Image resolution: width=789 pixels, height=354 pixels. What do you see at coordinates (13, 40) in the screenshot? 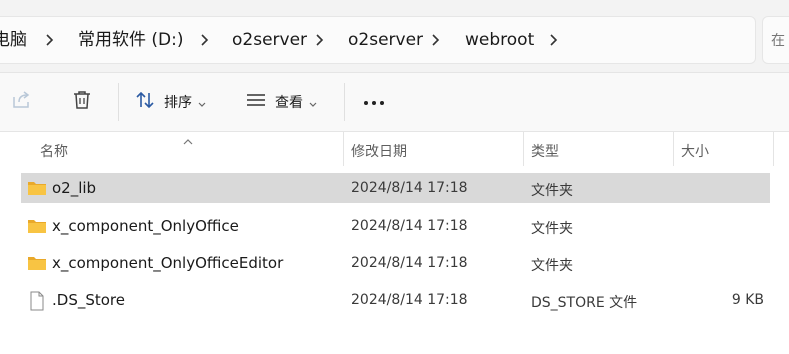
I see `breadcrumb-item-computer: 电脑` at bounding box center [13, 40].